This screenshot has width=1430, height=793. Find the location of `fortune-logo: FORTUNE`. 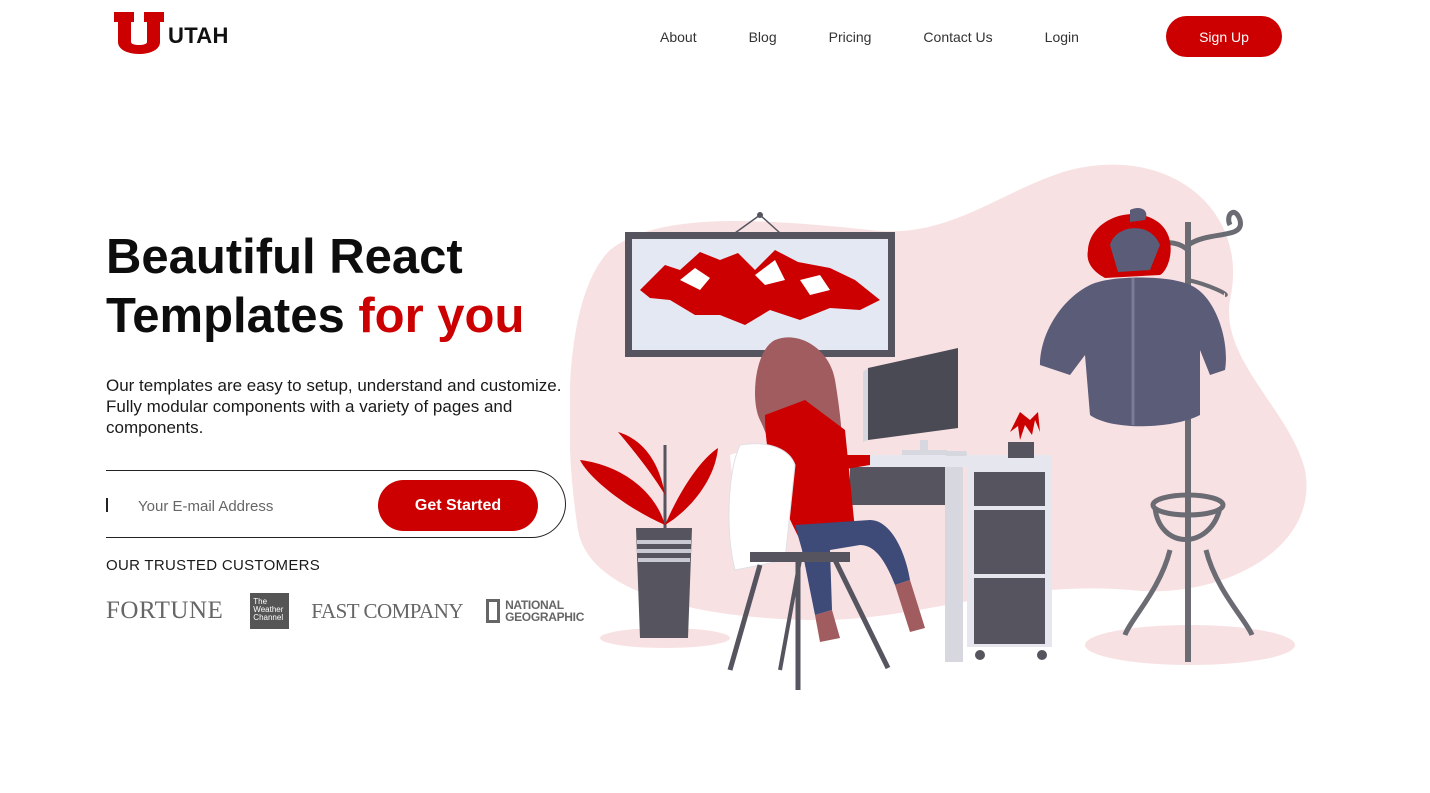

fortune-logo: FORTUNE is located at coordinates (165, 610).